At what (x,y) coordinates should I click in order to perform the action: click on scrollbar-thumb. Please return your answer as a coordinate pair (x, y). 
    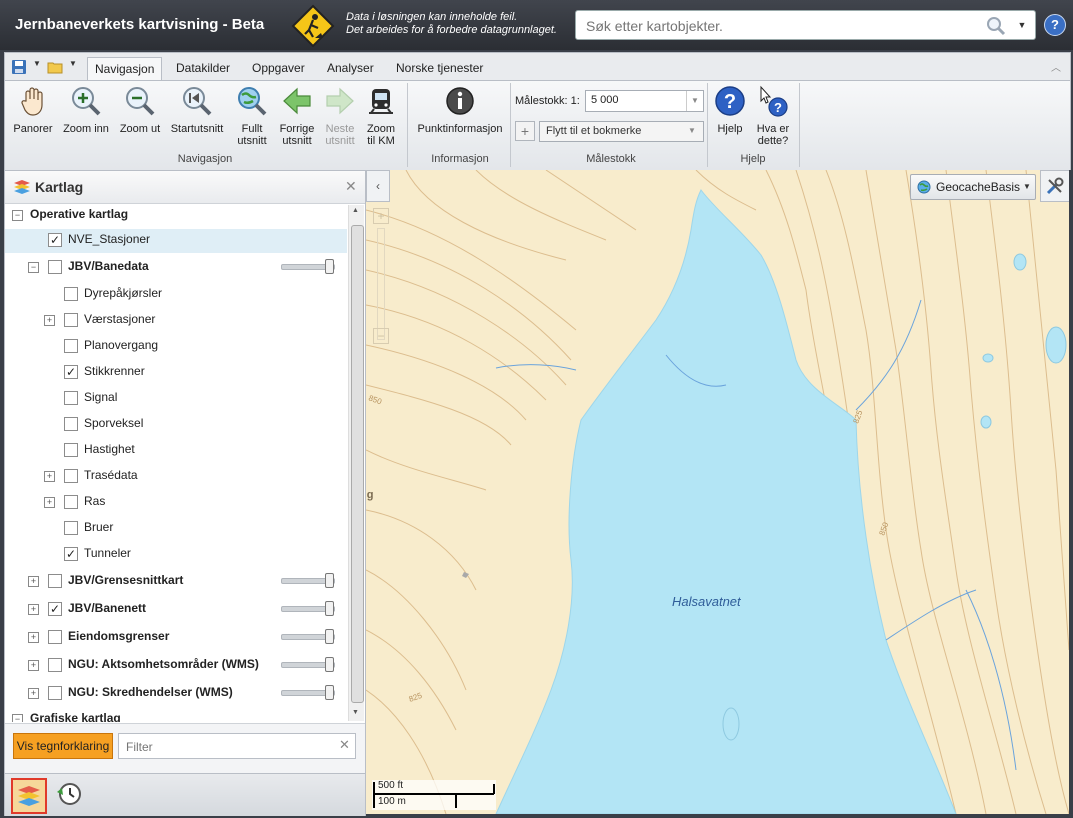
    Looking at the image, I should click on (357, 464).